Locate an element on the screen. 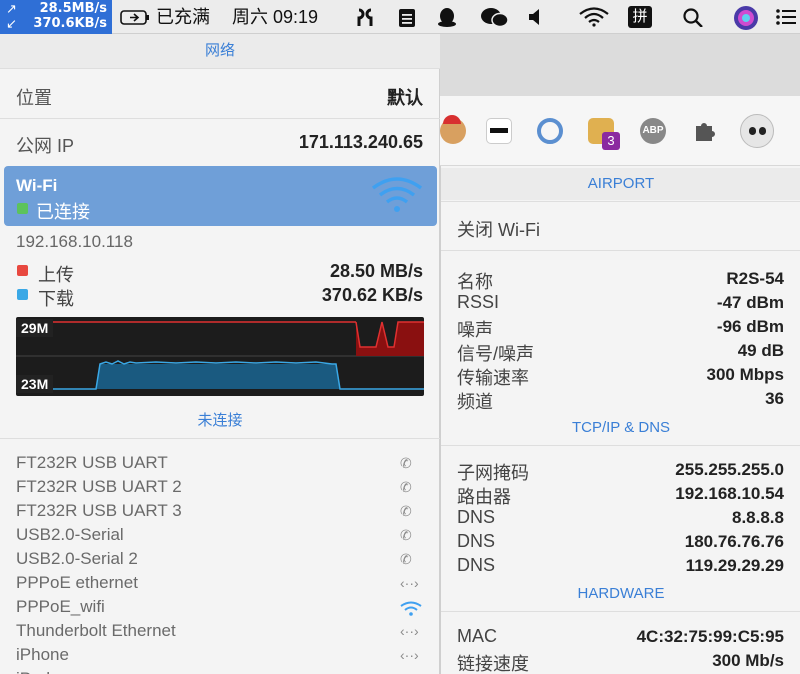 The width and height of the screenshot is (800, 674). tcpip-header: TCP/IP & DNS is located at coordinates (621, 427).